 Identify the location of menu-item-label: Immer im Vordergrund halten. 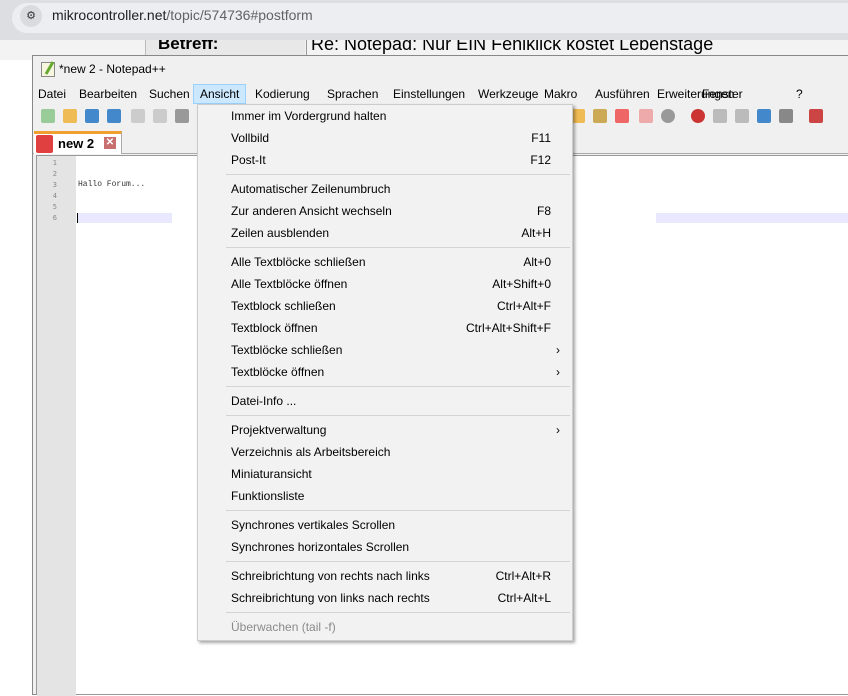
(309, 116).